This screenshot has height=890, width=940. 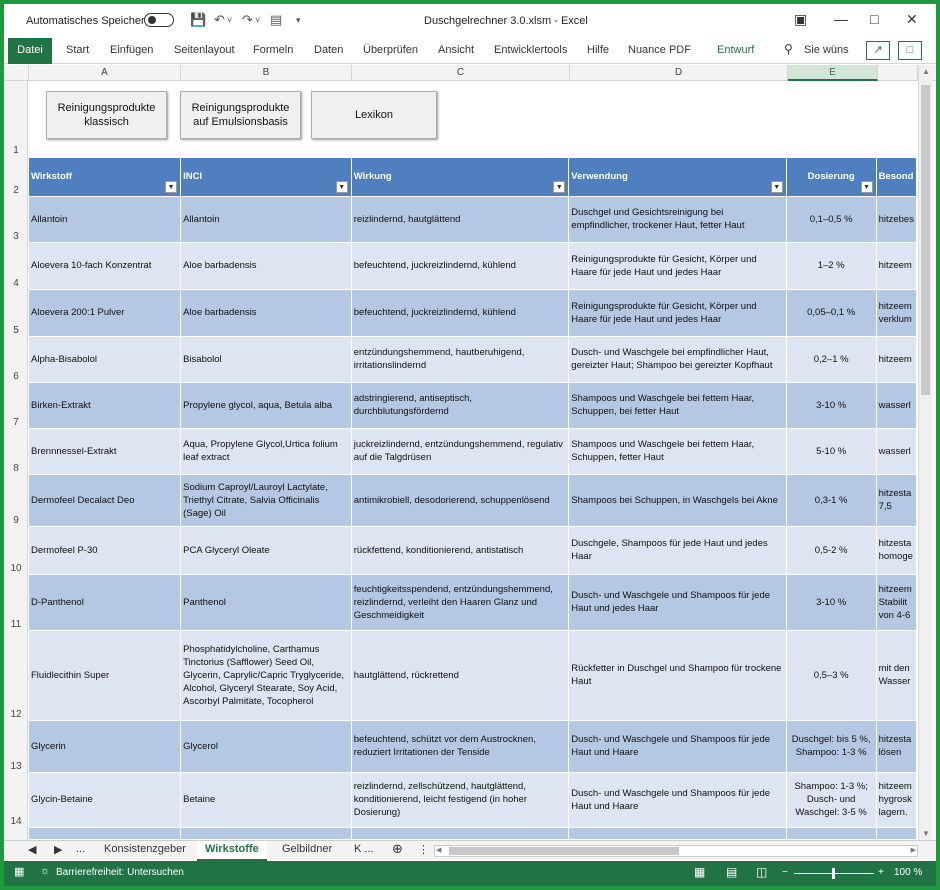 I want to click on cell-dosierung: 0,2–1 %, so click(x=831, y=359).